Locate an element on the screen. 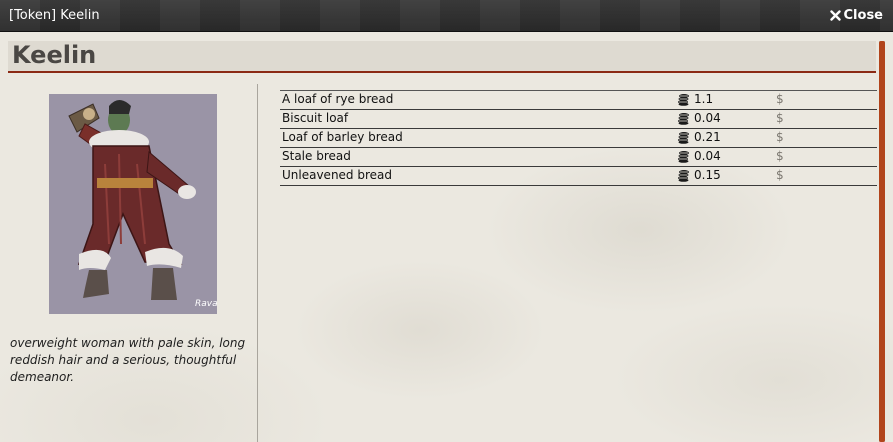 Image resolution: width=893 pixels, height=442 pixels. list-item: Biscuit loaf 0.04 $ is located at coordinates (578, 119).